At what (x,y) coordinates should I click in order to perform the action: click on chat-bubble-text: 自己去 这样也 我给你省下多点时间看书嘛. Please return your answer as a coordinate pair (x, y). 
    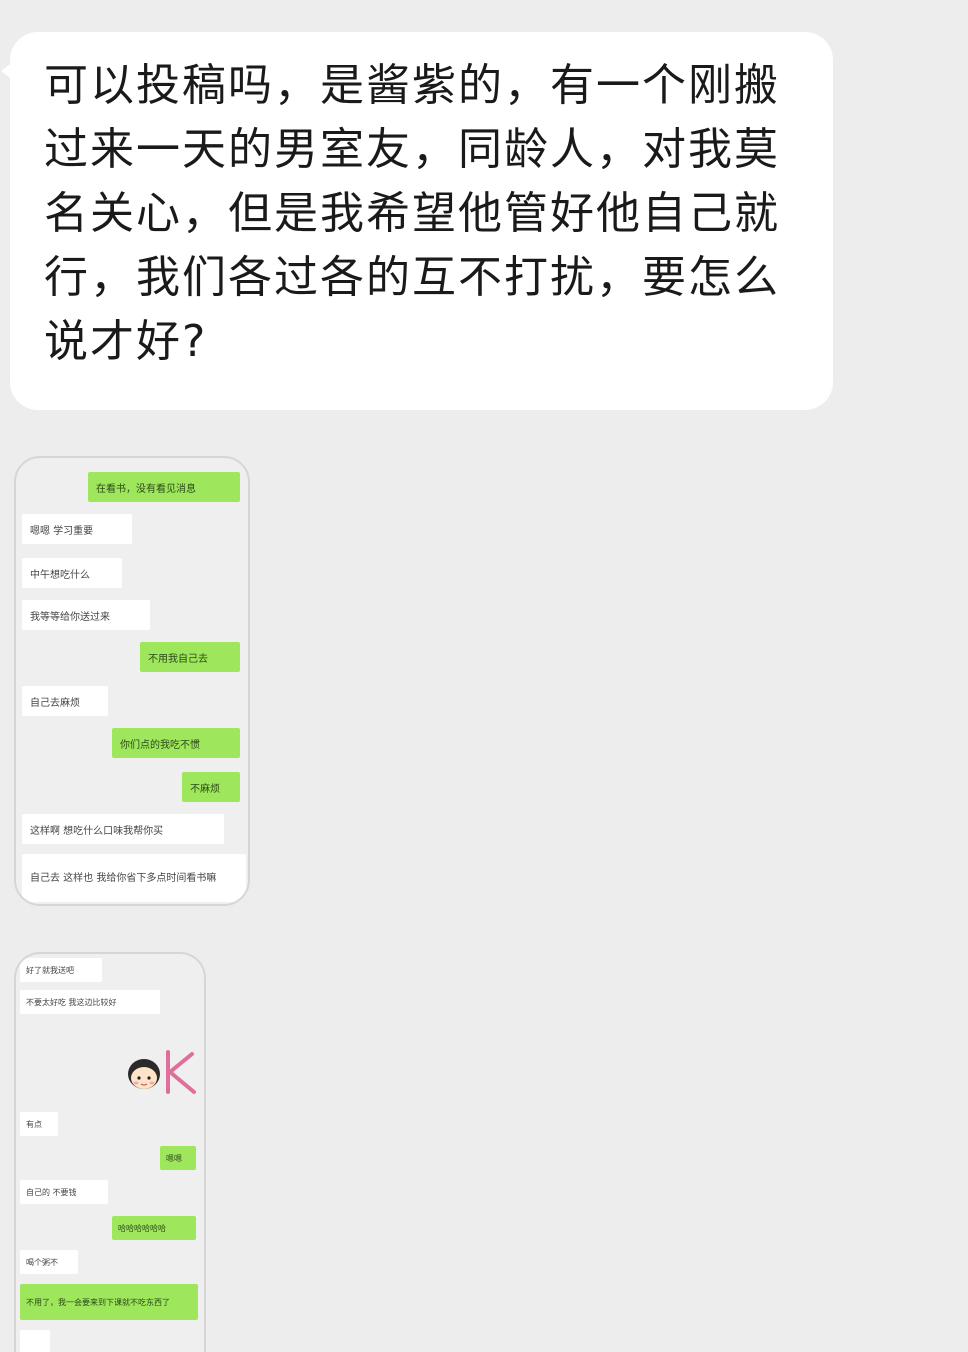
    Looking at the image, I should click on (123, 878).